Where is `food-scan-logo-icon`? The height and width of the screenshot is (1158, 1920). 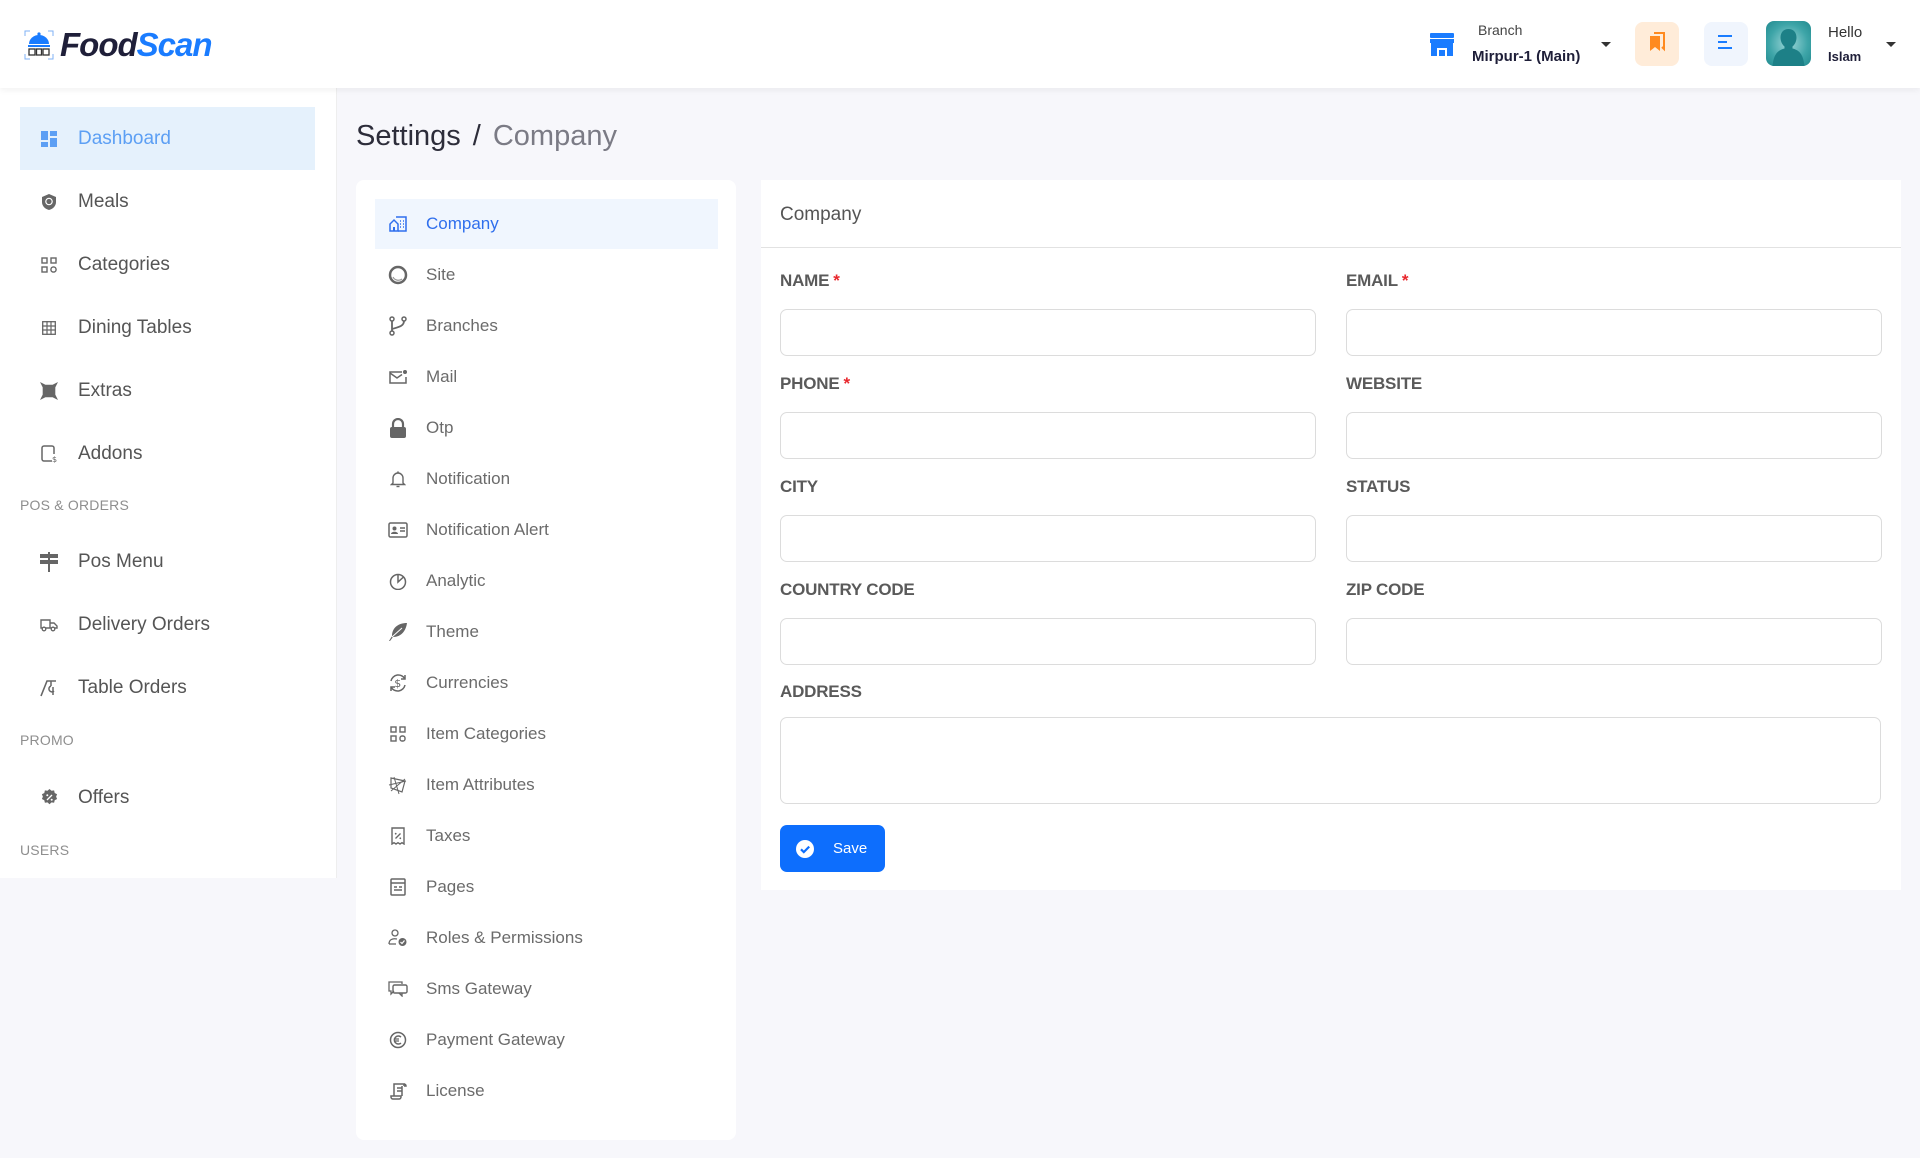
food-scan-logo-icon is located at coordinates (39, 45).